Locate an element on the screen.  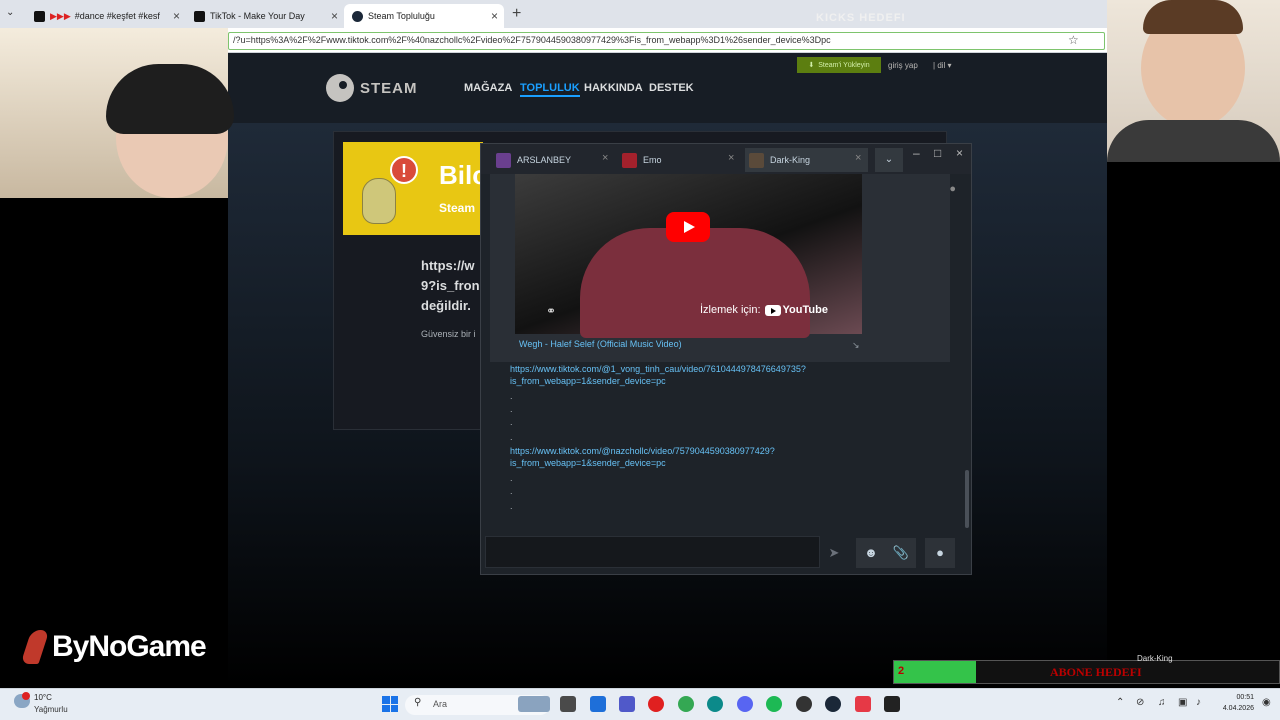
bynogame-logo-icon is located at coordinates (35, 647).